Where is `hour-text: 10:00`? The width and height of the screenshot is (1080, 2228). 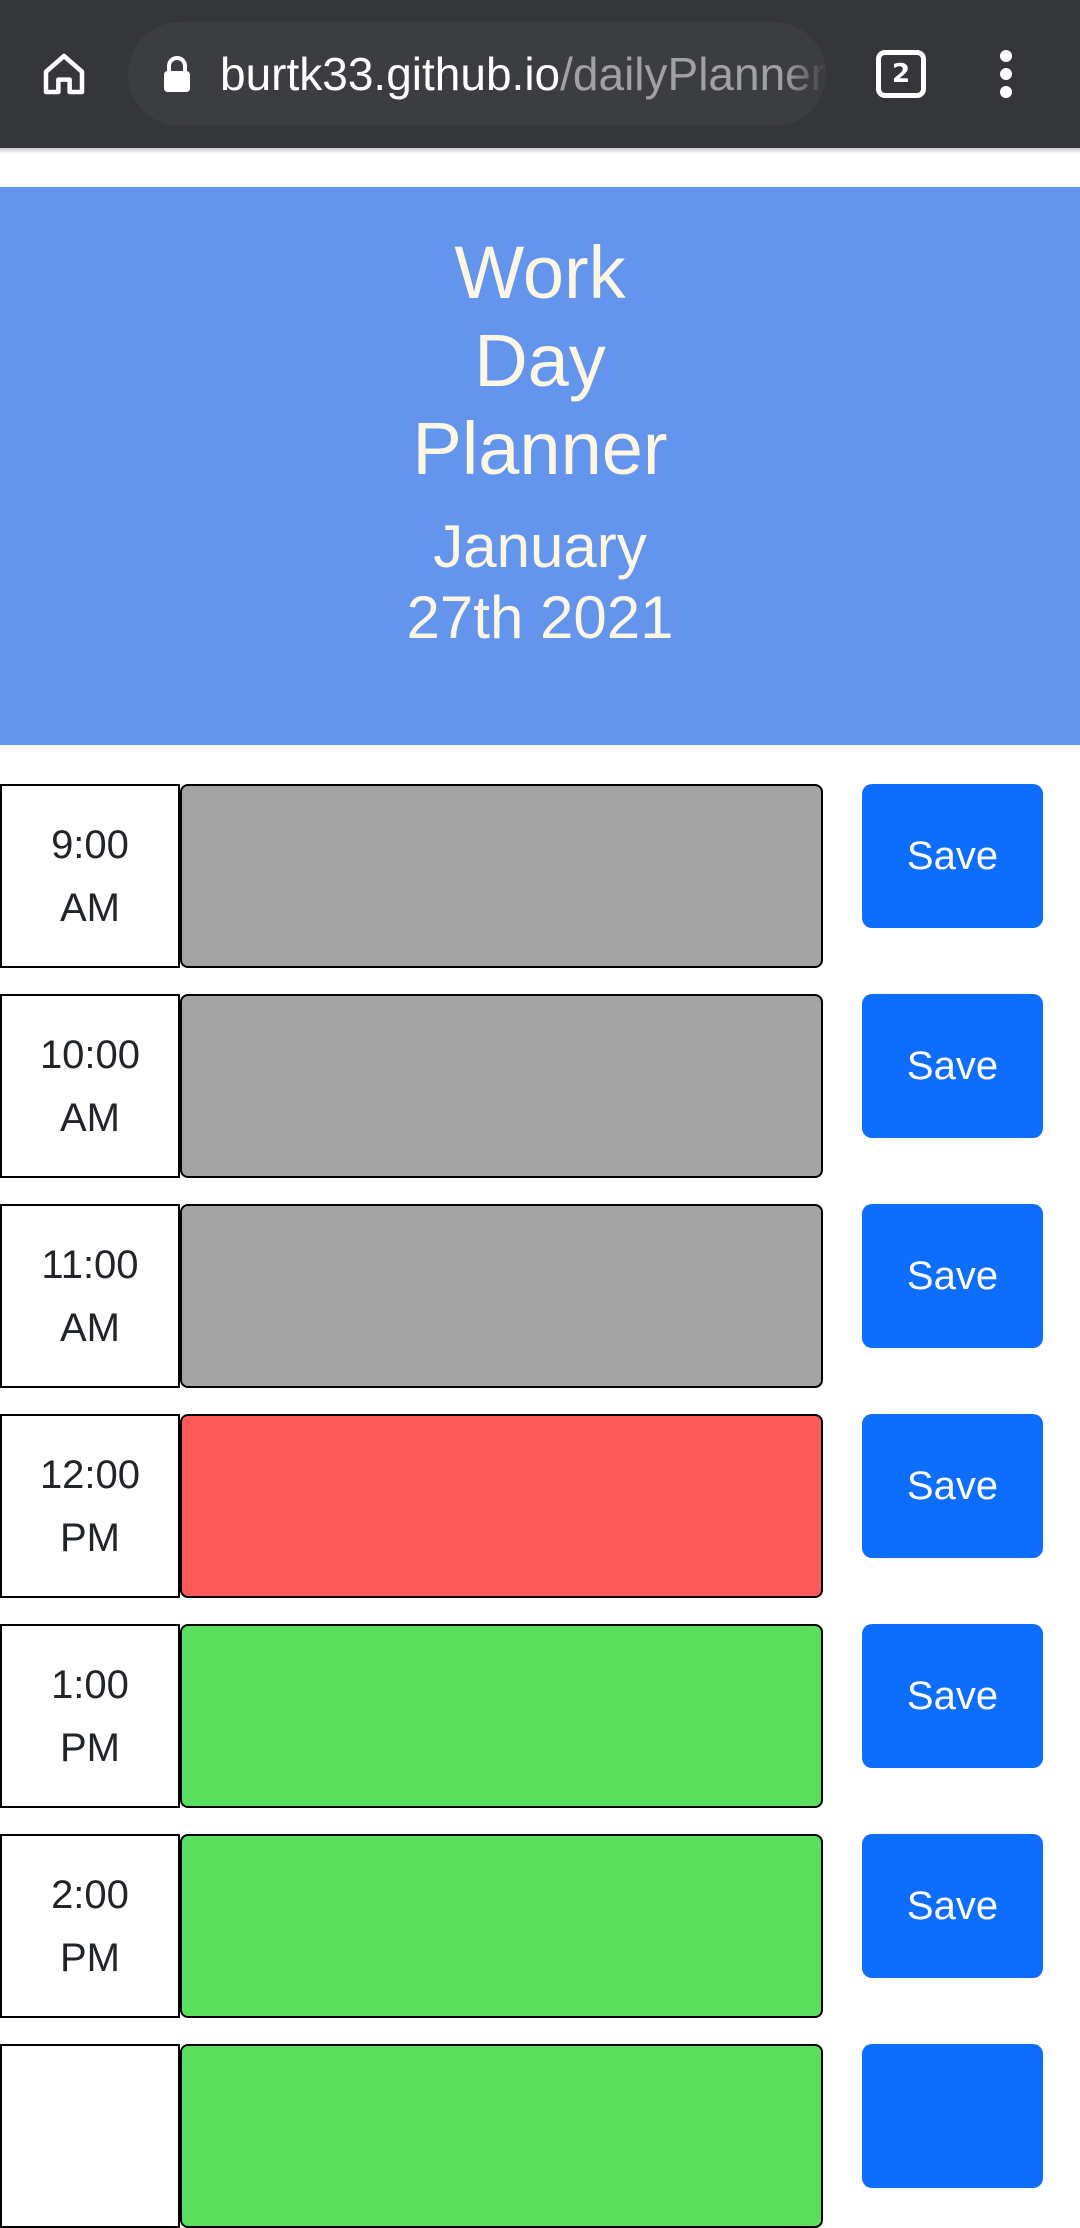 hour-text: 10:00 is located at coordinates (90, 1055).